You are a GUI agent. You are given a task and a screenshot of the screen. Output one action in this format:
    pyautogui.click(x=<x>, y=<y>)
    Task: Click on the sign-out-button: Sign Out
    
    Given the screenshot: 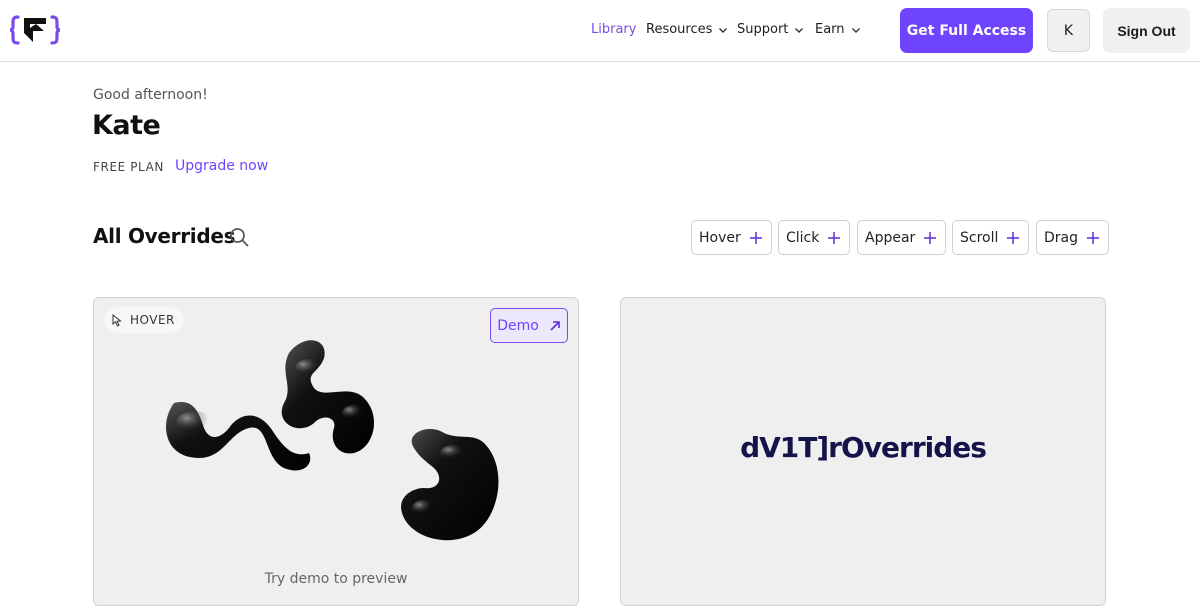 What is the action you would take?
    pyautogui.click(x=1146, y=30)
    